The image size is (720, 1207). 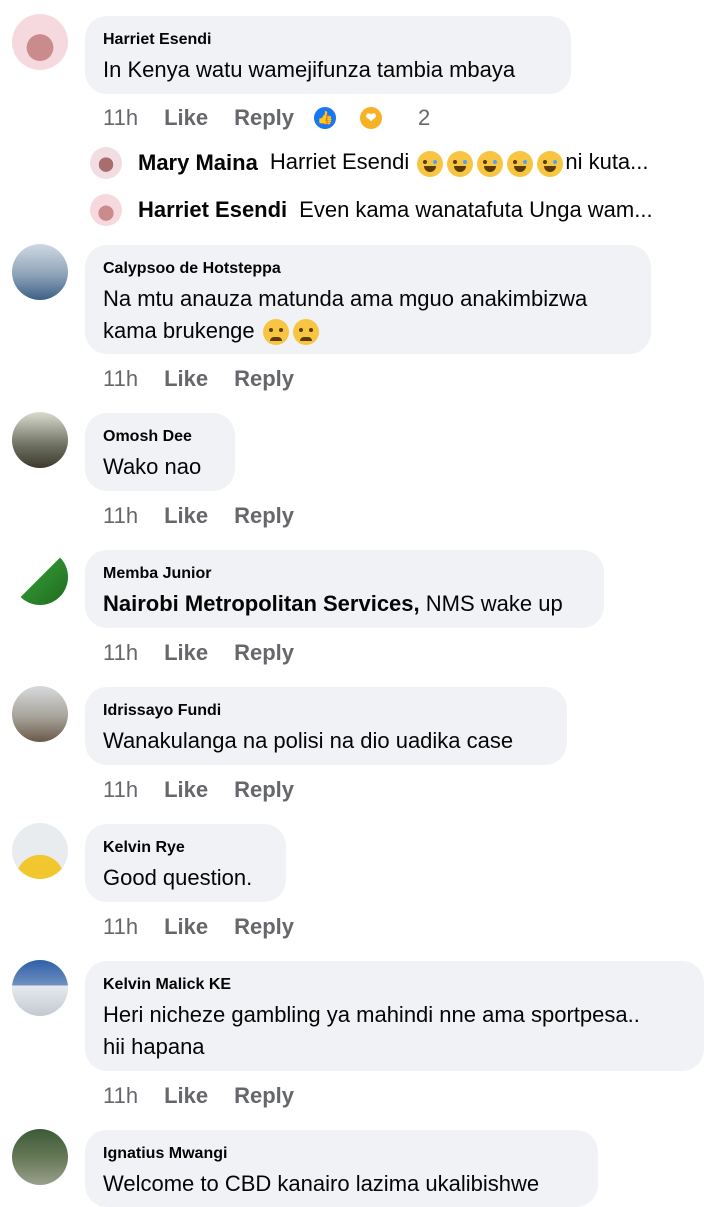 What do you see at coordinates (152, 466) in the screenshot?
I see `comment-text: Wako nao` at bounding box center [152, 466].